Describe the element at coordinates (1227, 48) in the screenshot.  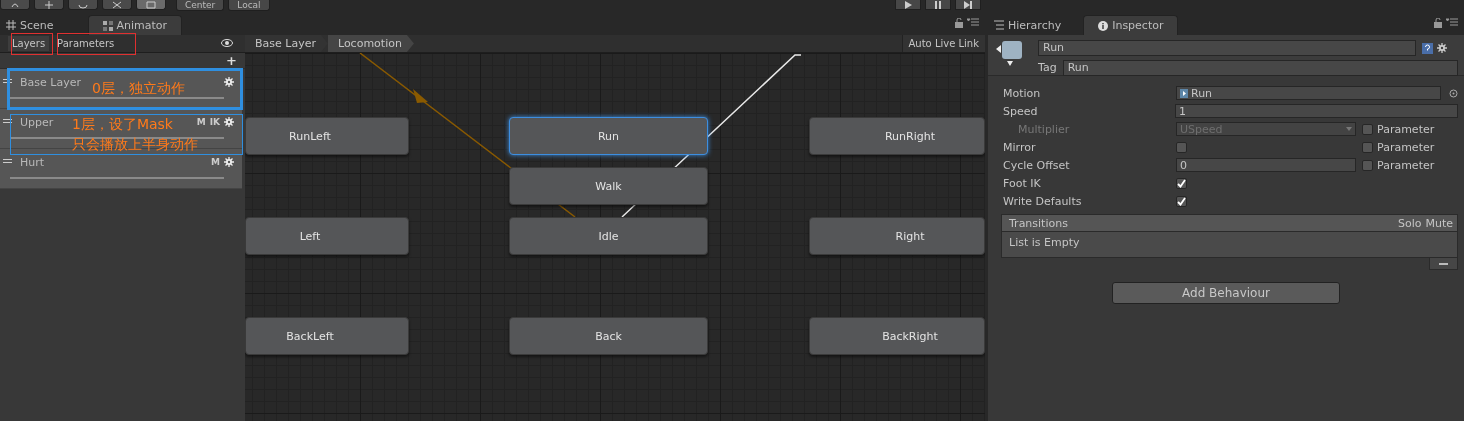
I see `name-field: Run` at that location.